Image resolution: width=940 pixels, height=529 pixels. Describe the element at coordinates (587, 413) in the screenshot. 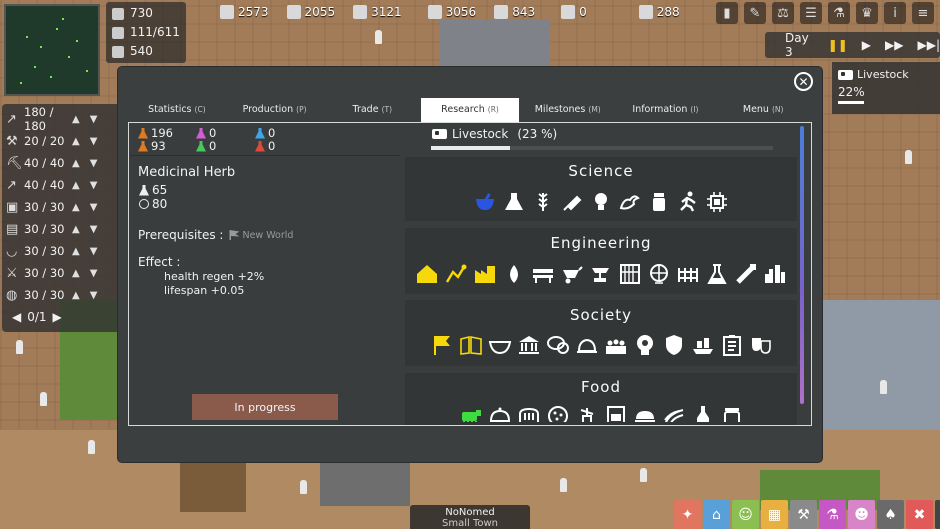

I see `mill-icon` at that location.